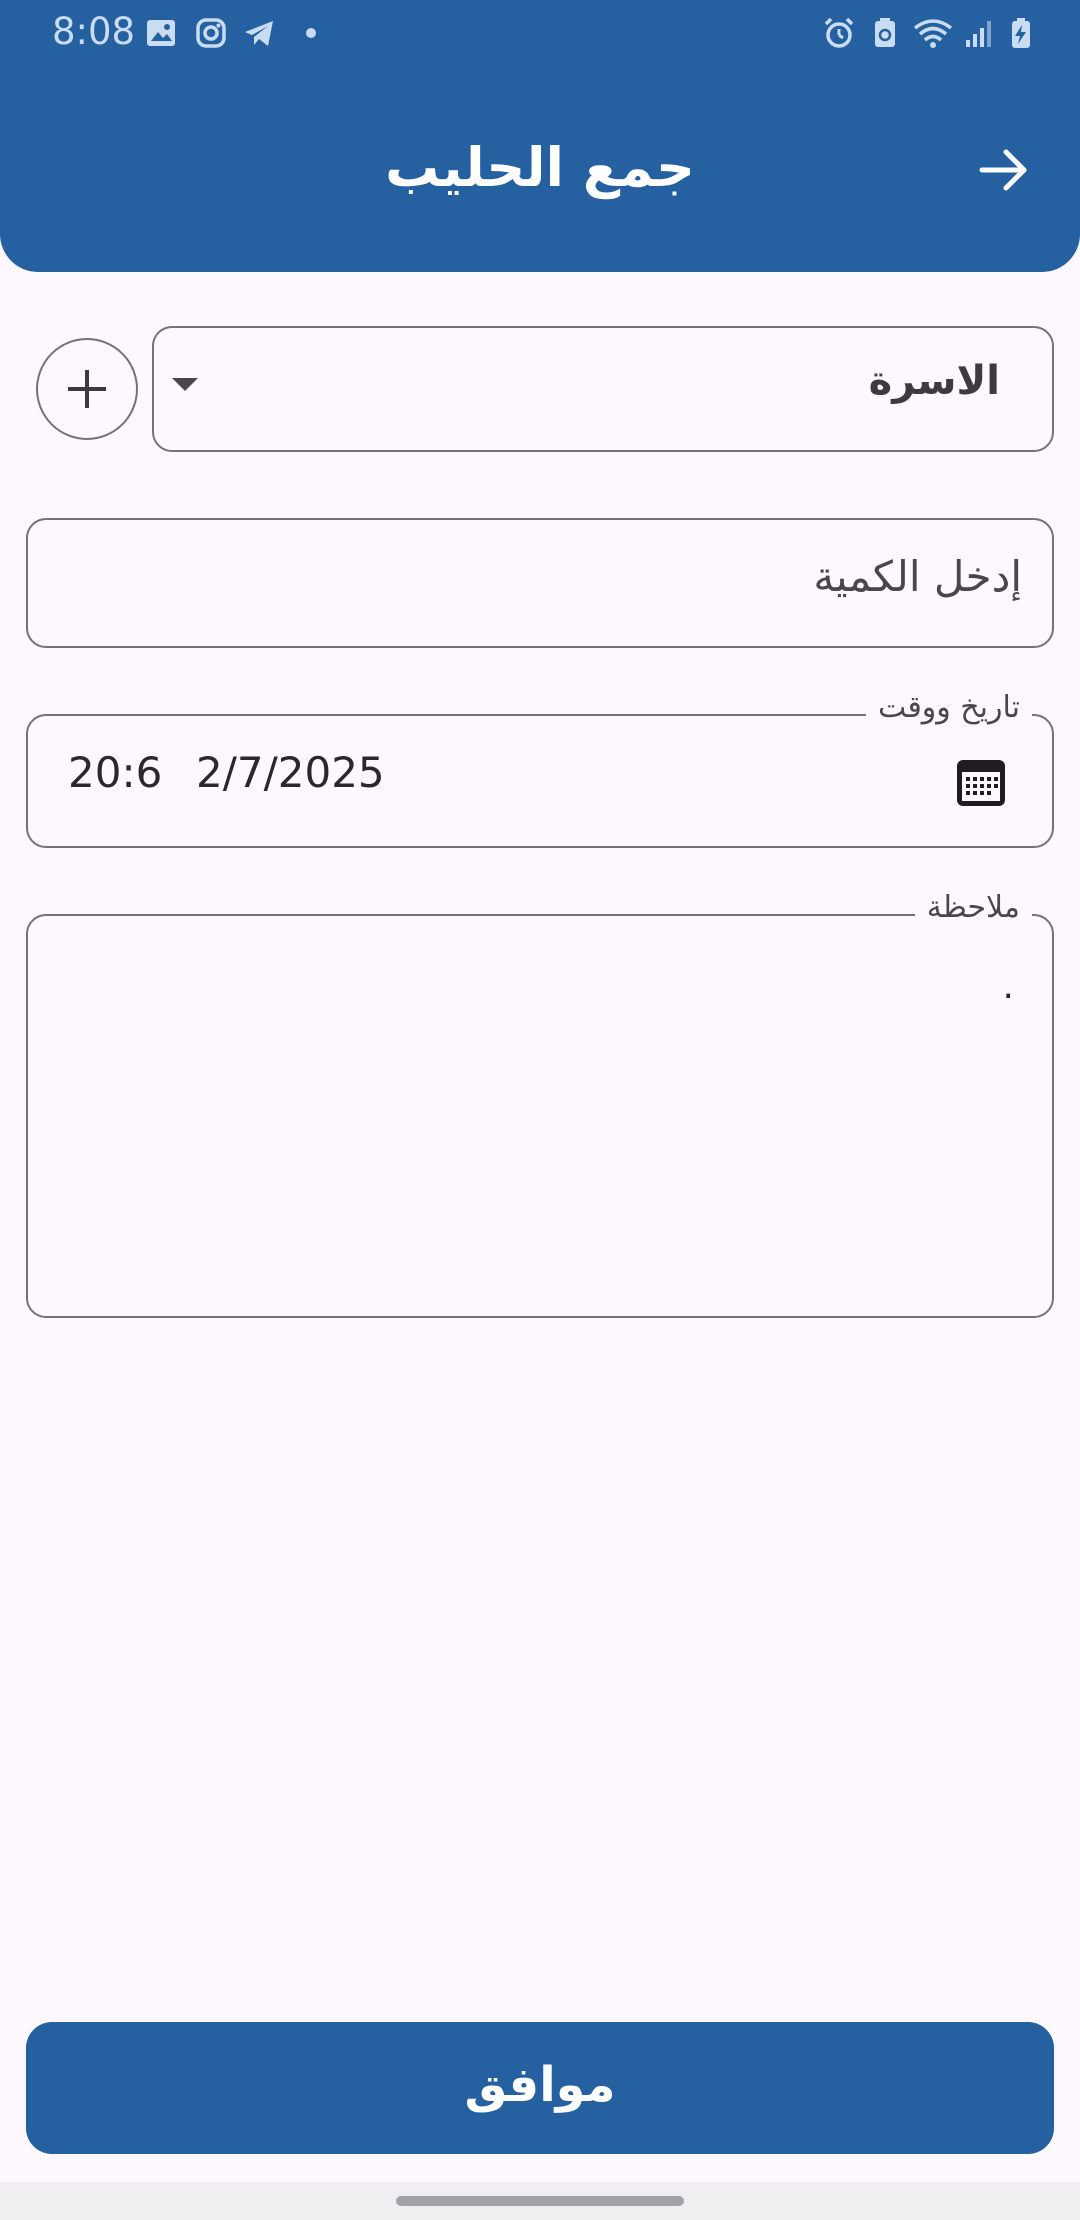 The width and height of the screenshot is (1080, 2220). Describe the element at coordinates (115, 772) in the screenshot. I see `time-value: 20:6` at that location.